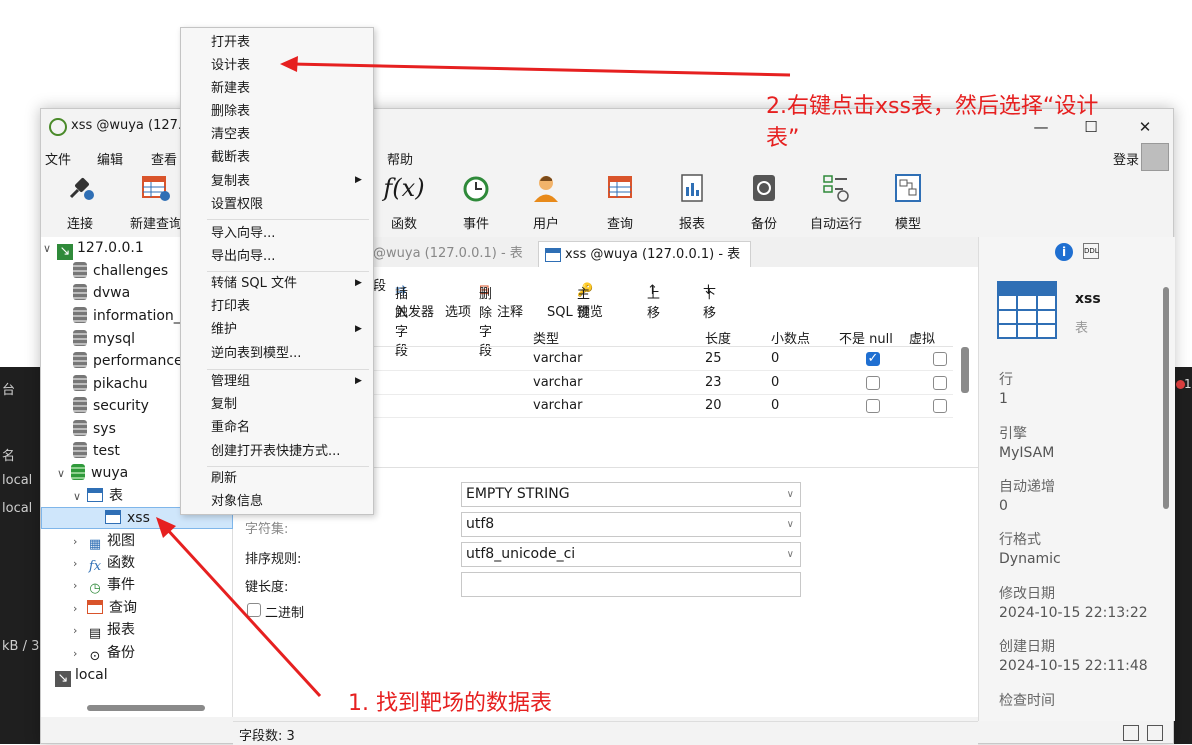 The width and height of the screenshot is (1192, 745). What do you see at coordinates (783, 138) in the screenshot?
I see `annotation-step-2-cont: 表”` at bounding box center [783, 138].